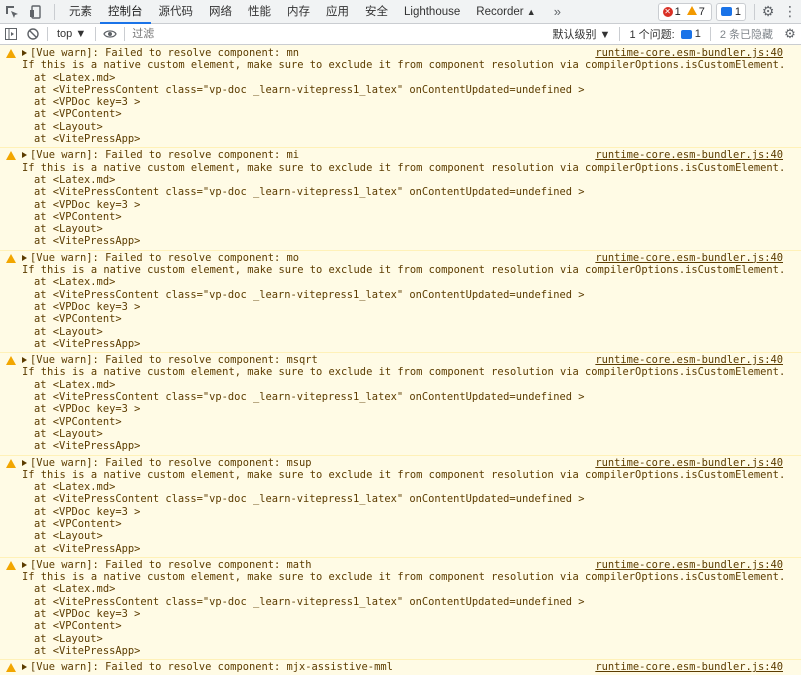 This screenshot has height=675, width=801. I want to click on error-warning-counter: ✕ 1 7, so click(684, 11).